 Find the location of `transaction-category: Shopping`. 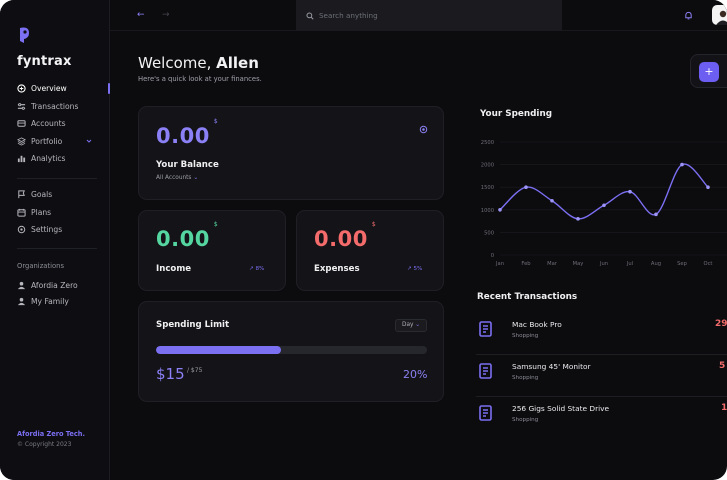

transaction-category: Shopping is located at coordinates (525, 420).